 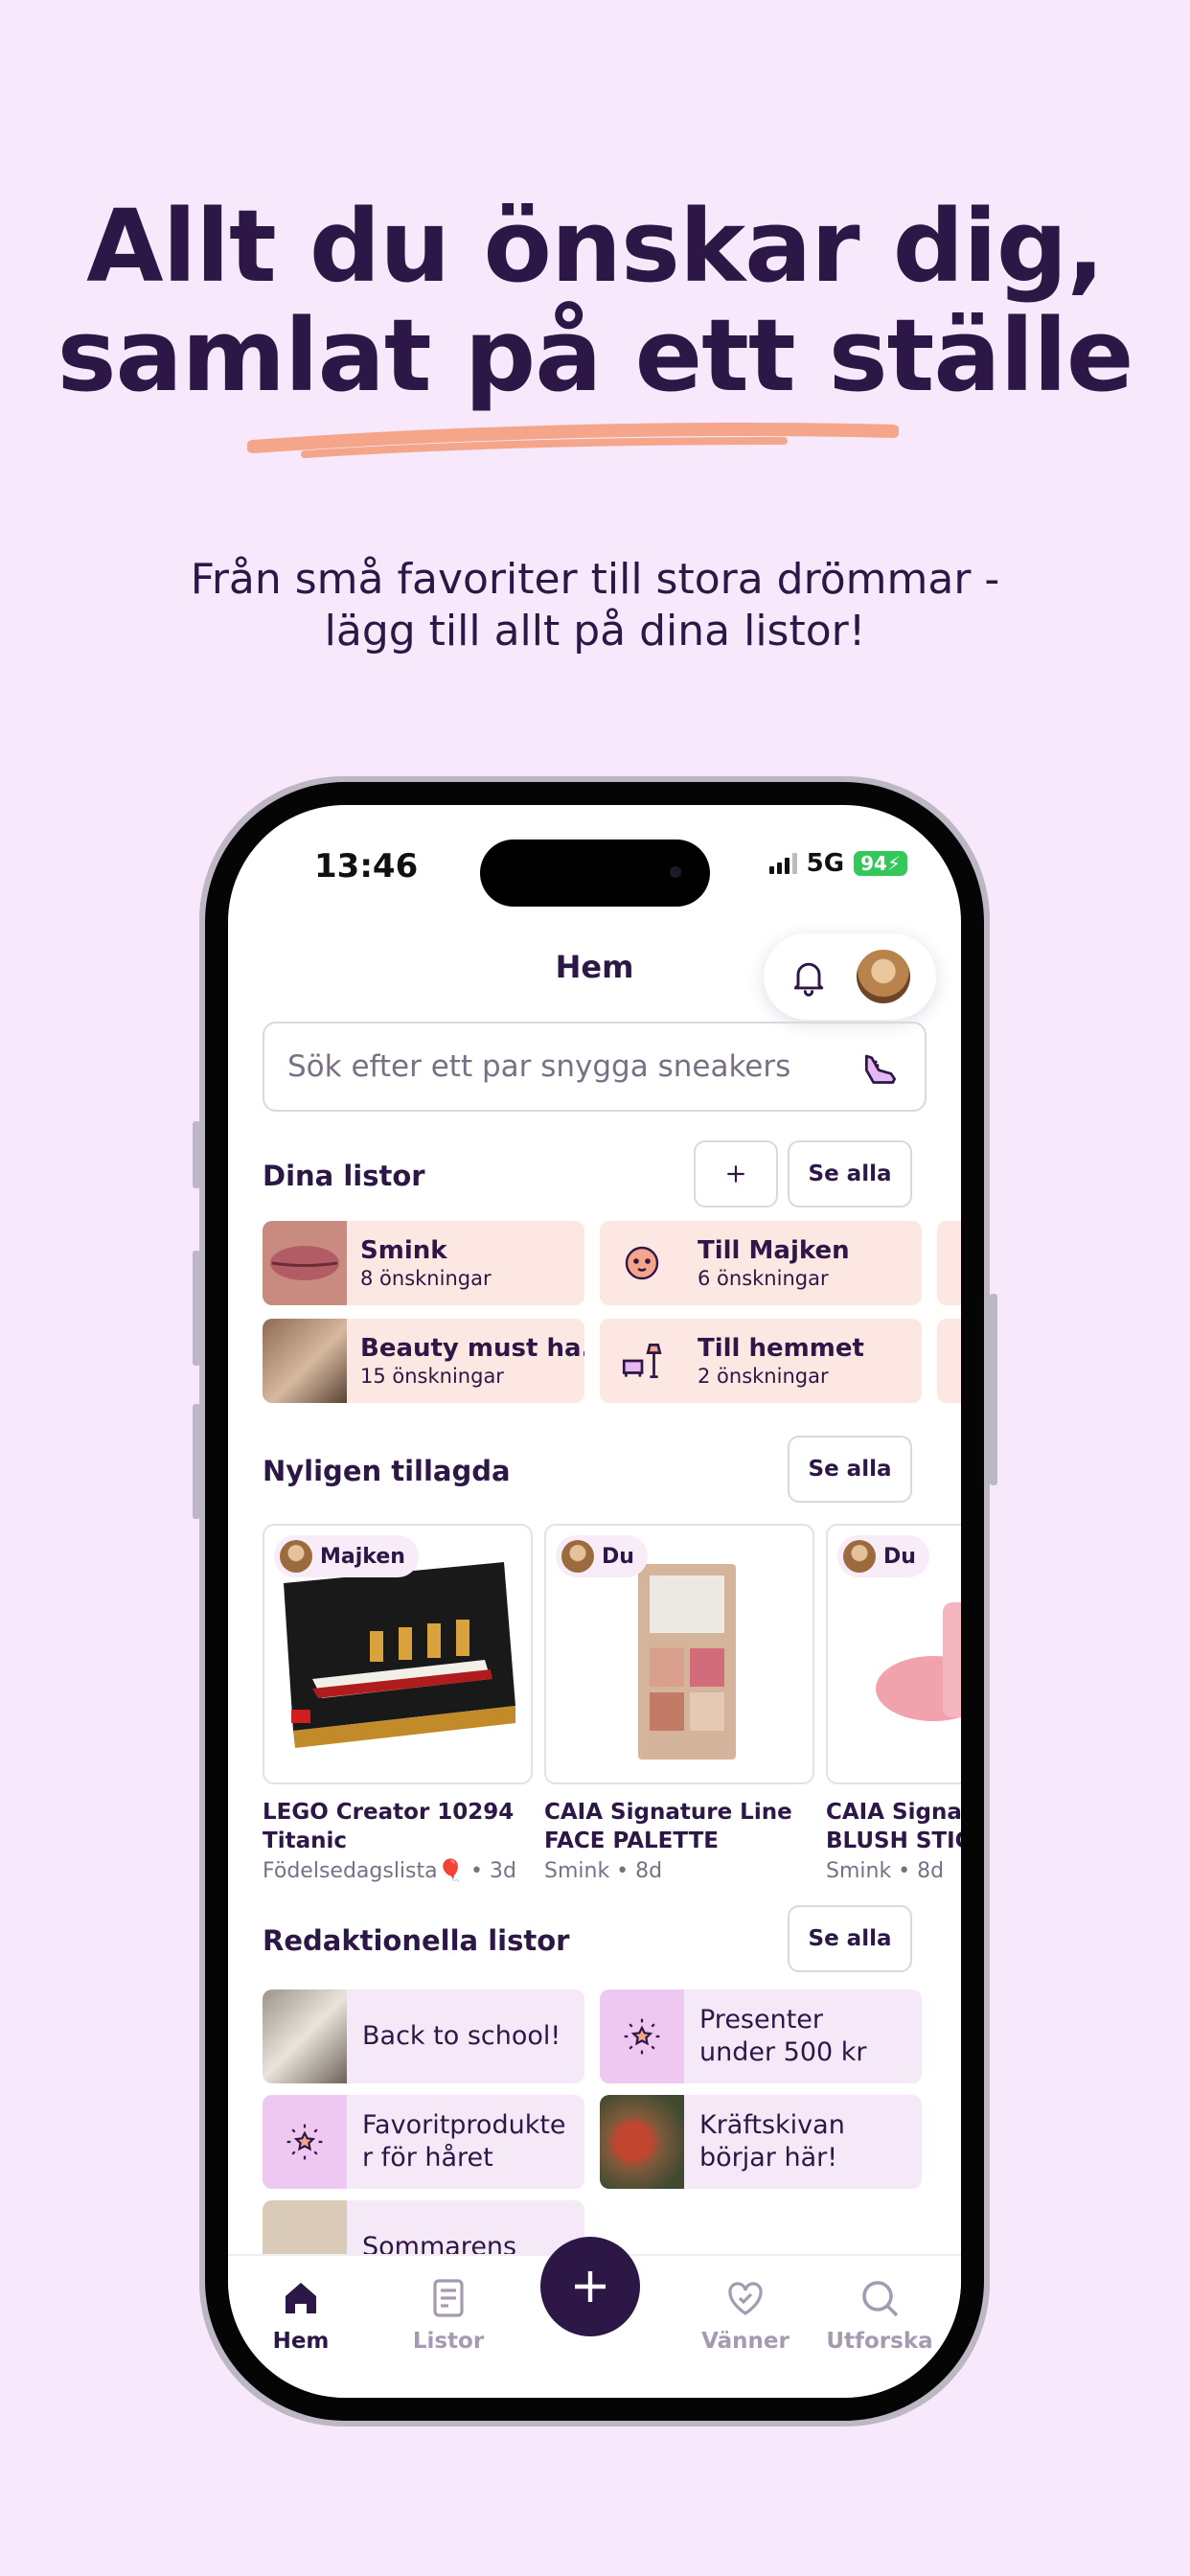 I want to click on list-card-smink: Smink 8 önskningar, so click(x=424, y=1263).